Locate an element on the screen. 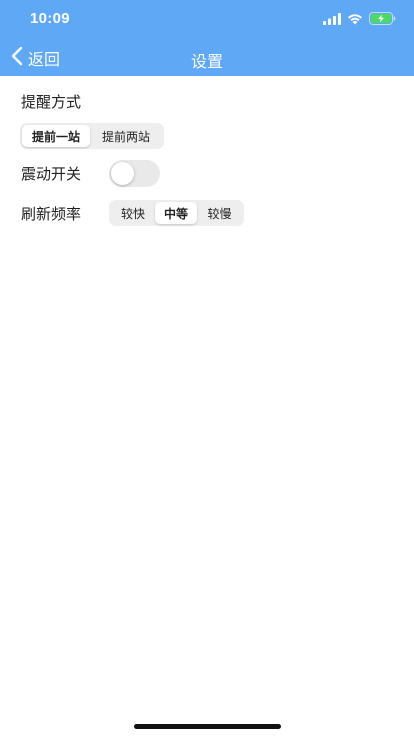  refresh-option-slow: 较慢 is located at coordinates (219, 213).